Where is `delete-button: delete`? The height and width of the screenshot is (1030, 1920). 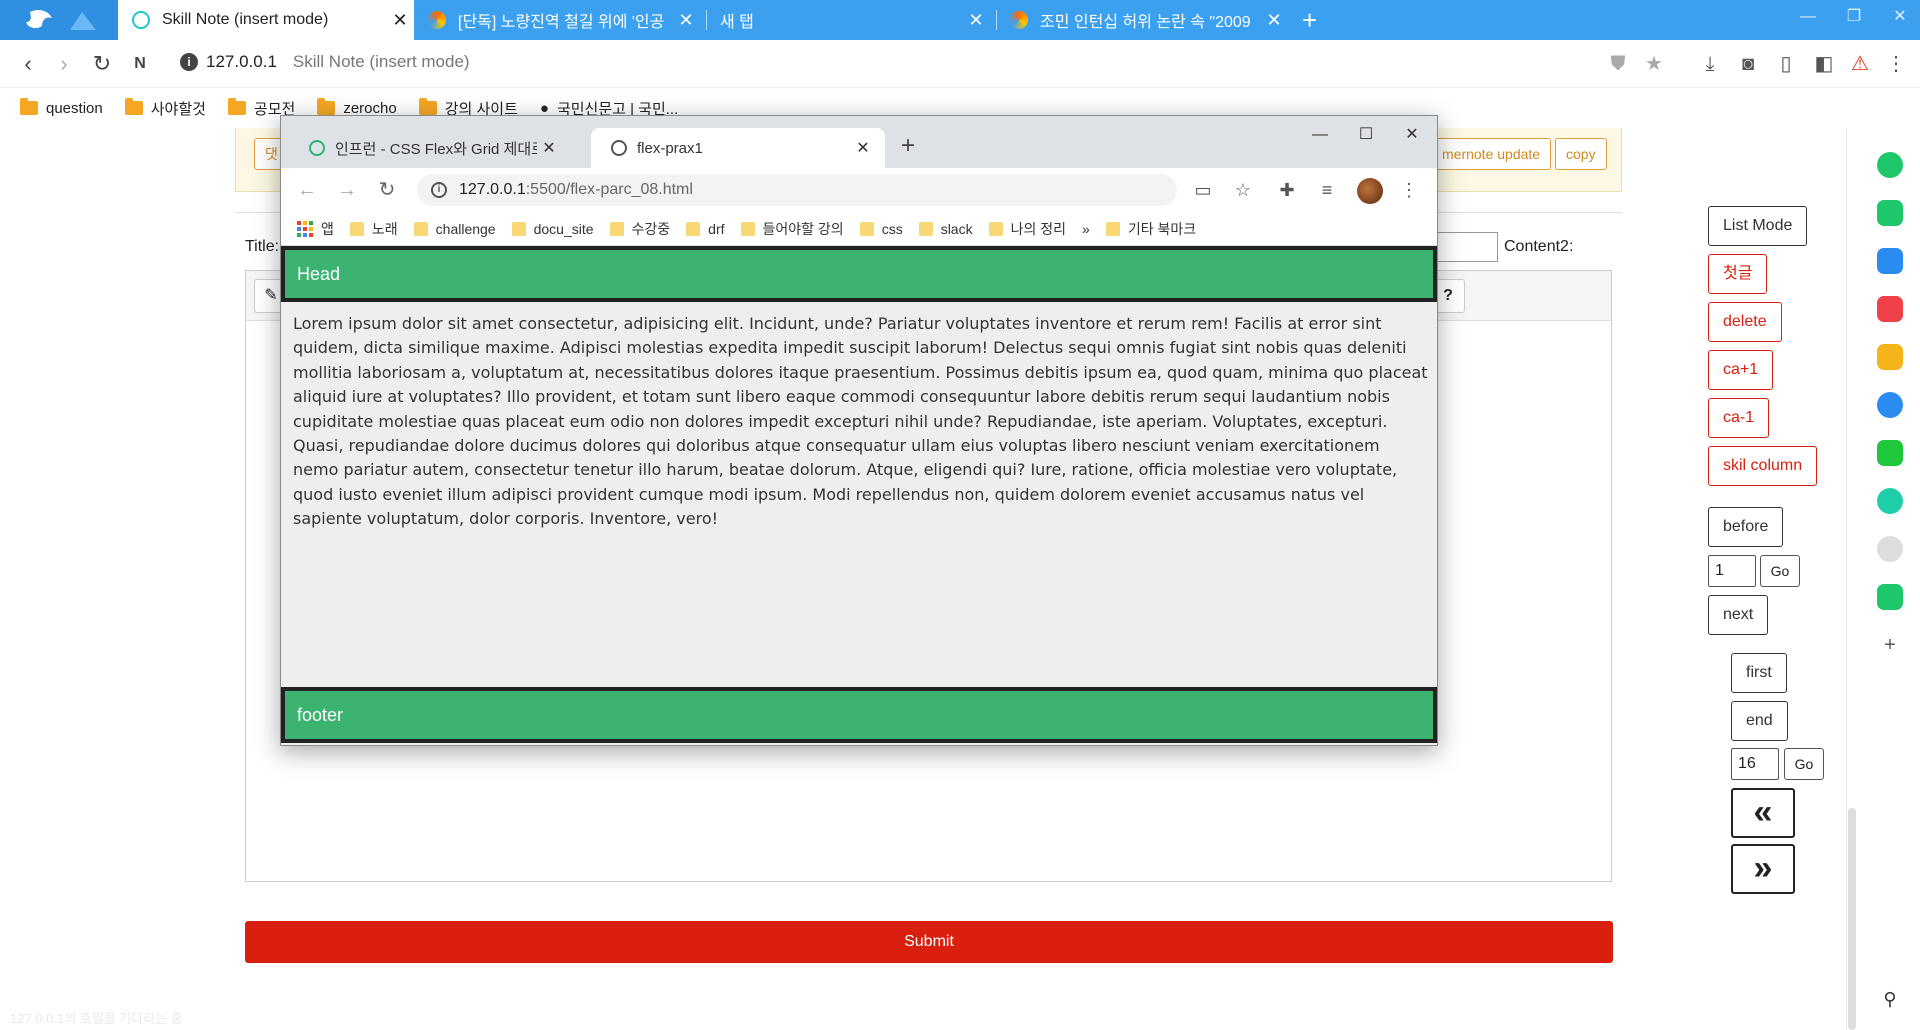
delete-button: delete is located at coordinates (1745, 322).